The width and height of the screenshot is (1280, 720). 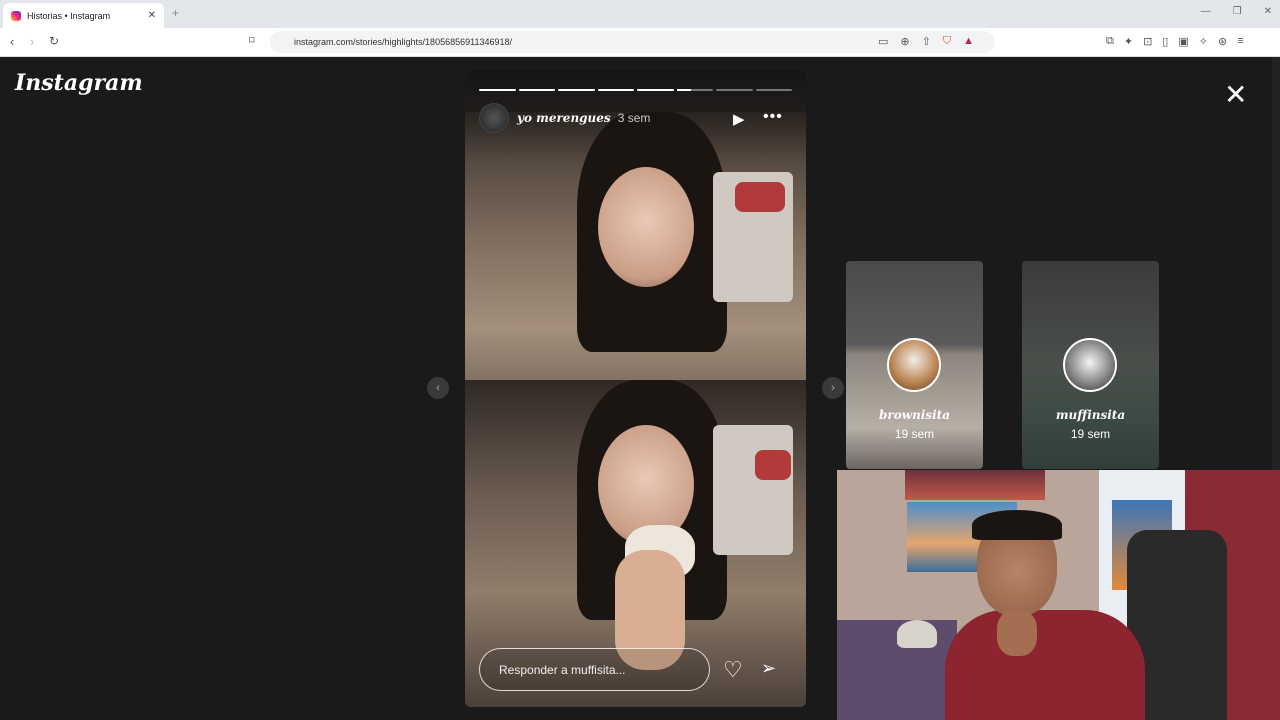 What do you see at coordinates (12, 41) in the screenshot?
I see `back-icon: ‹` at bounding box center [12, 41].